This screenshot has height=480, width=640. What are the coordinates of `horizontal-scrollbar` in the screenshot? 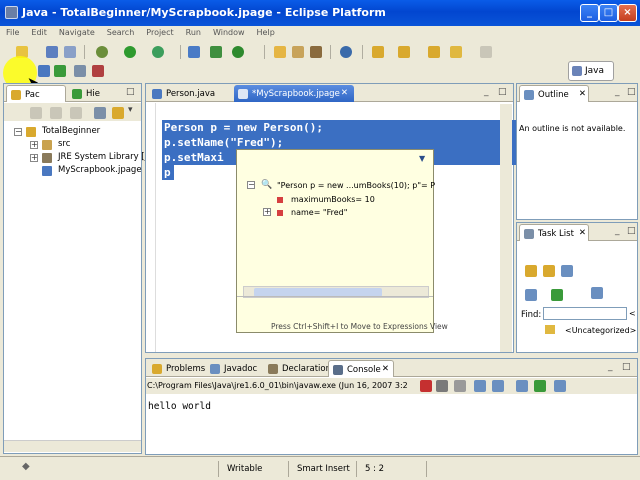 It's located at (72, 446).